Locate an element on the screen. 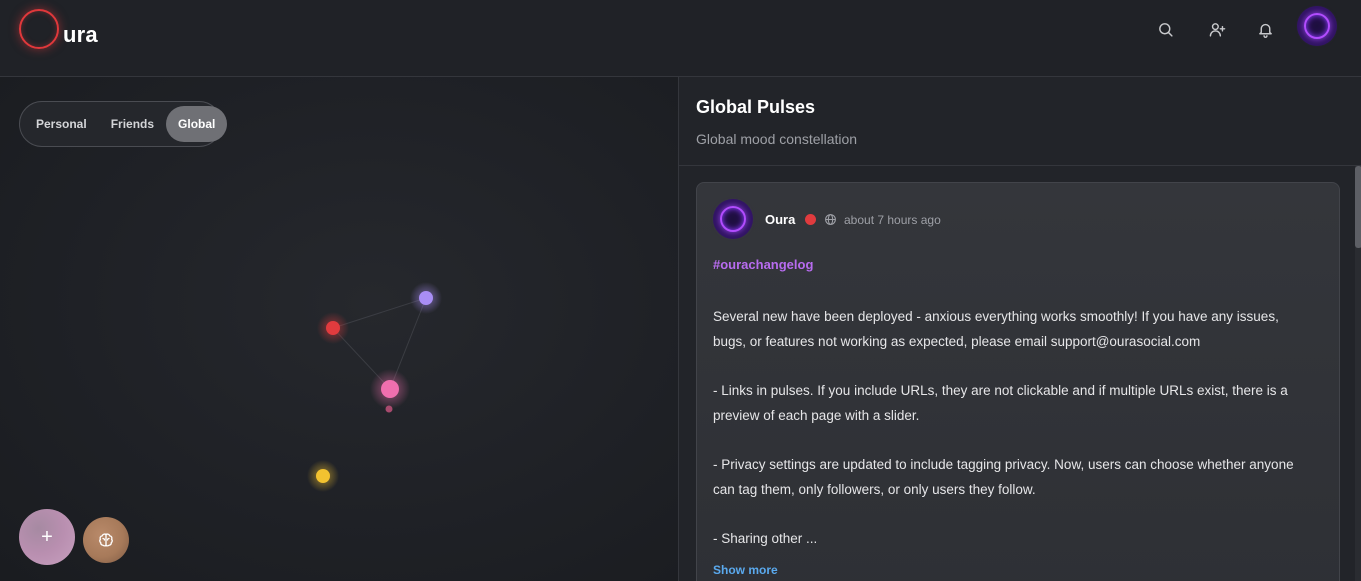 The width and height of the screenshot is (1361, 581). mood-node-red is located at coordinates (333, 328).